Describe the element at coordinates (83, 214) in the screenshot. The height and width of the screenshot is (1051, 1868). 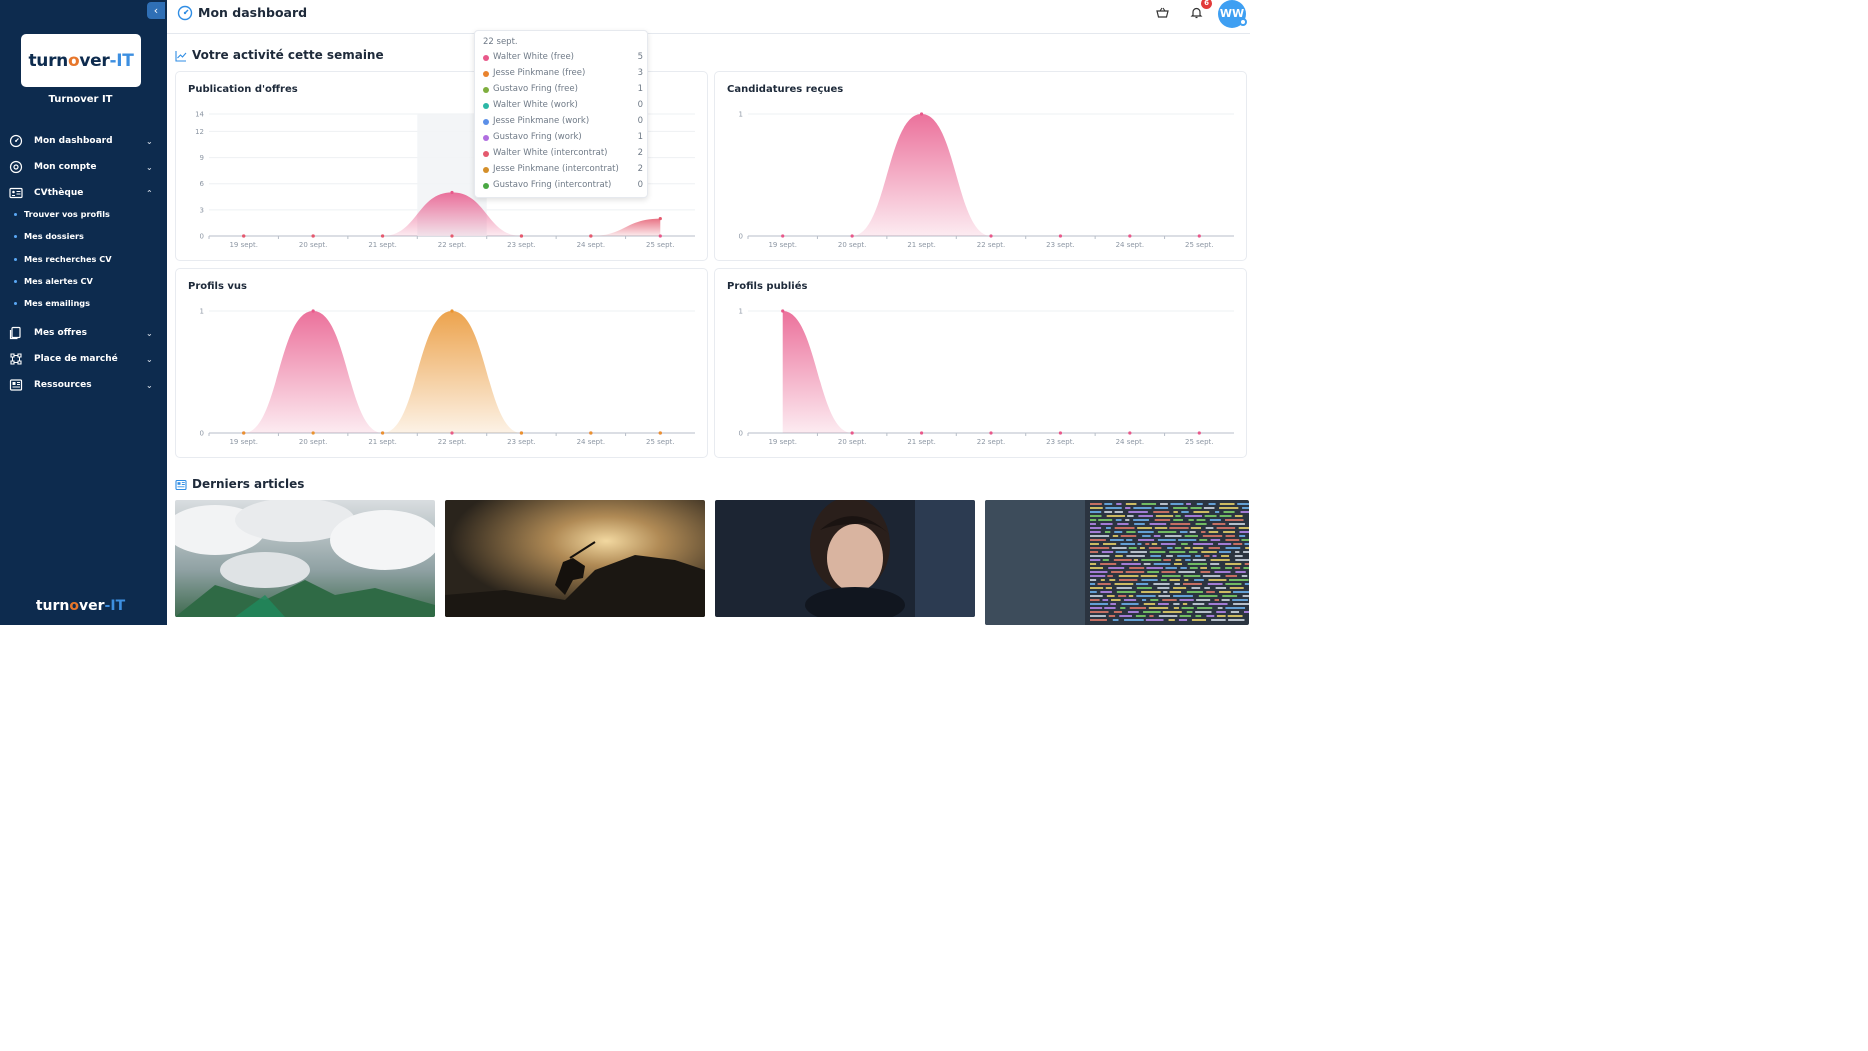
I see `sidebar-subitem-trouver-vos-profils: Trouver vos profils` at that location.